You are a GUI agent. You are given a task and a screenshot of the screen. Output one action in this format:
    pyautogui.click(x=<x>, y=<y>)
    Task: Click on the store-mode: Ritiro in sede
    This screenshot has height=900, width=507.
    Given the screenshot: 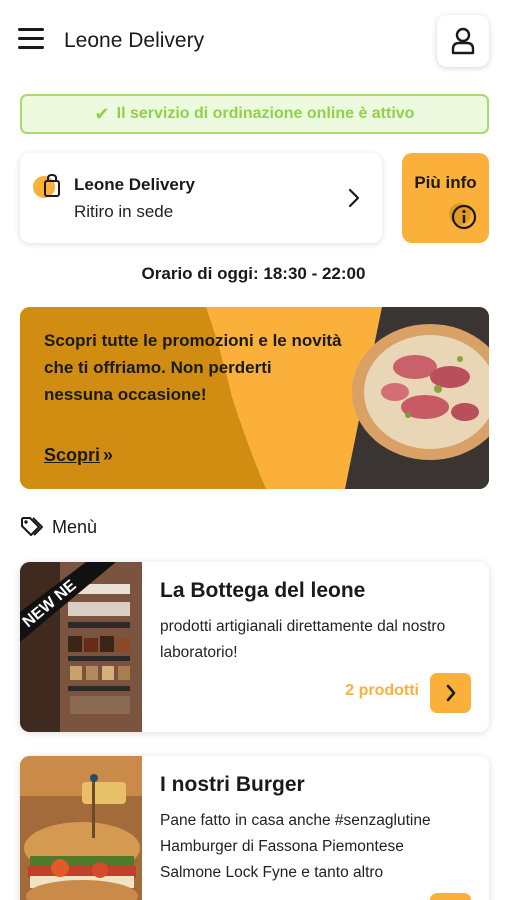 What is the action you would take?
    pyautogui.click(x=124, y=211)
    